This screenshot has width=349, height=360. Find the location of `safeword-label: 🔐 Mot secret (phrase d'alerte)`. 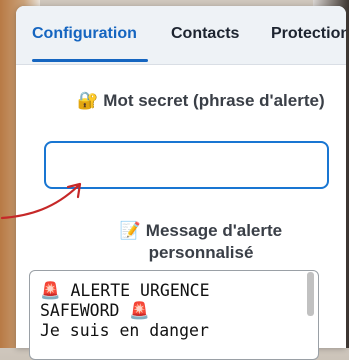

safeword-label: 🔐 Mot secret (phrase d'alerte) is located at coordinates (201, 101).